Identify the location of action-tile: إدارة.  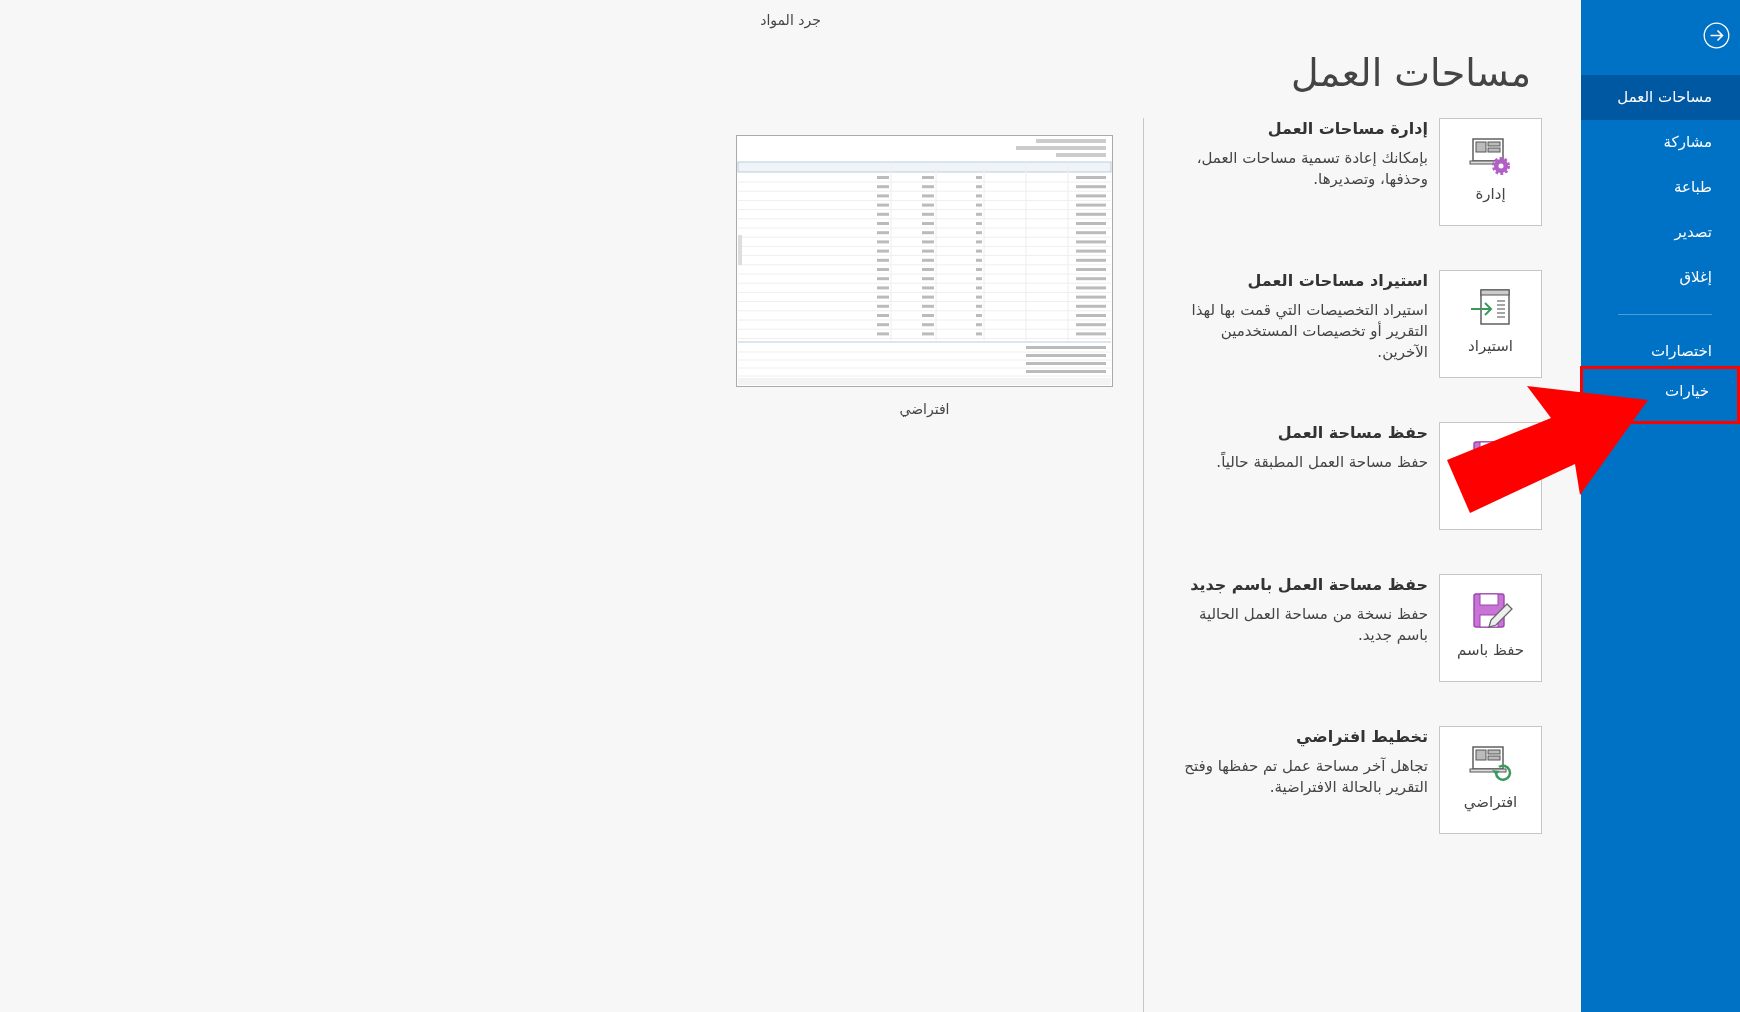
(1490, 172).